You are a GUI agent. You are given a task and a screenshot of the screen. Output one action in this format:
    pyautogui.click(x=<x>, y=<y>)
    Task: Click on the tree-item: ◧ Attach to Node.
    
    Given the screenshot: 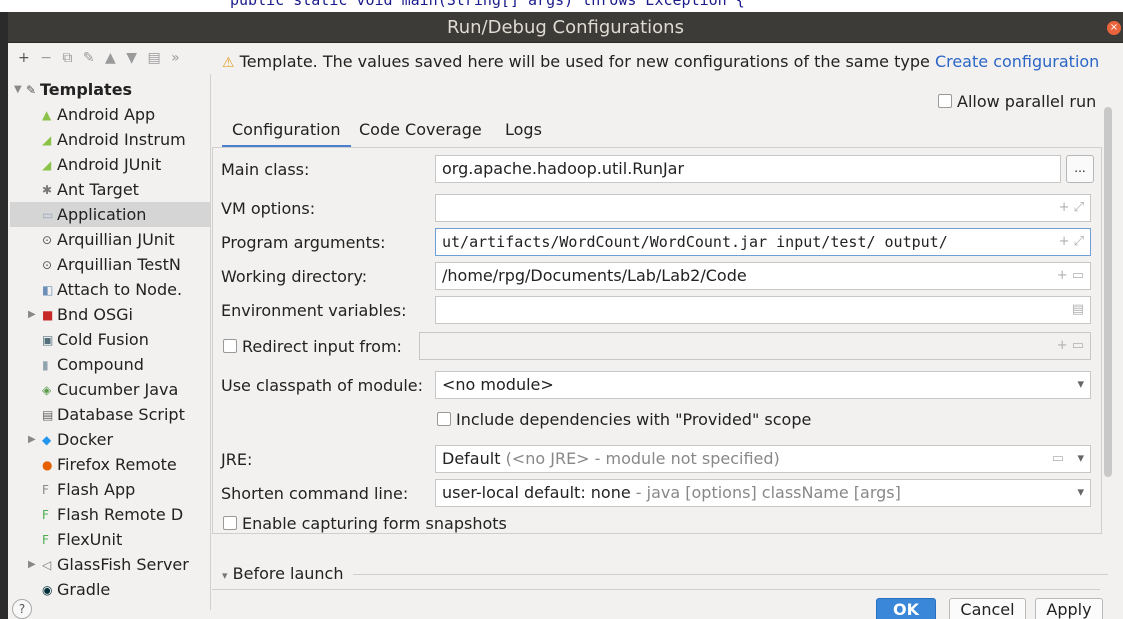 What is the action you would take?
    pyautogui.click(x=110, y=289)
    